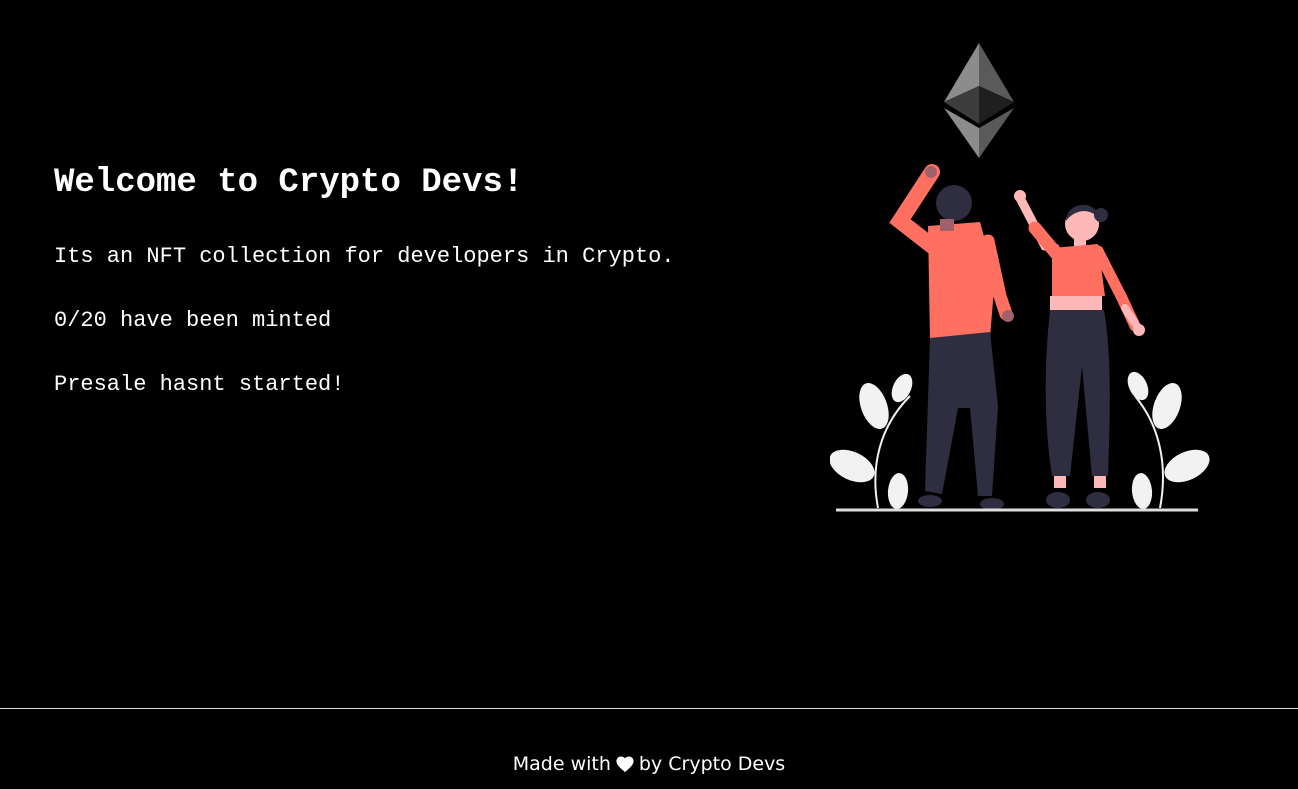 The width and height of the screenshot is (1298, 789). What do you see at coordinates (951, 337) in the screenshot?
I see `person-man` at bounding box center [951, 337].